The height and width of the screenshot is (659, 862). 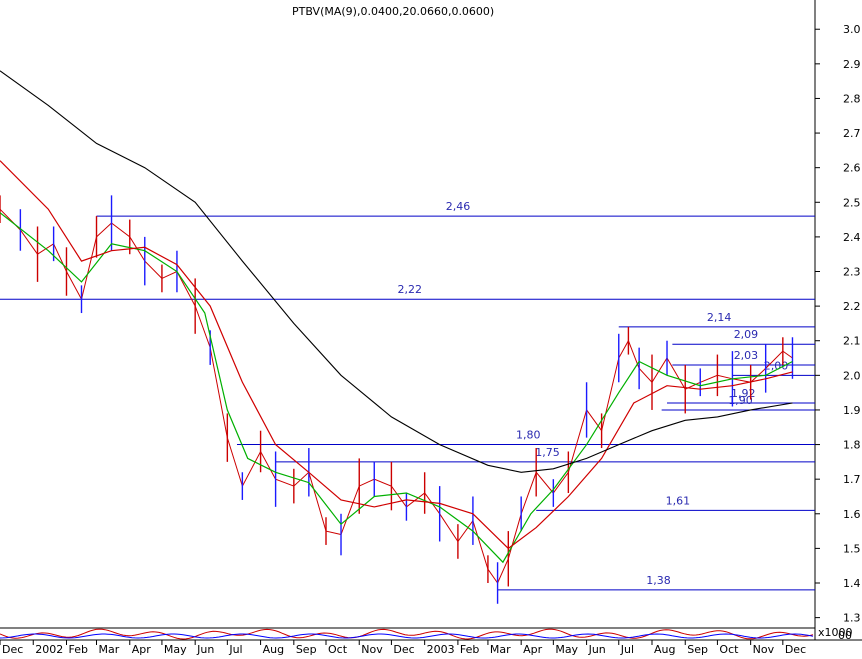 I want to click on level-label: 1,80, so click(x=528, y=435).